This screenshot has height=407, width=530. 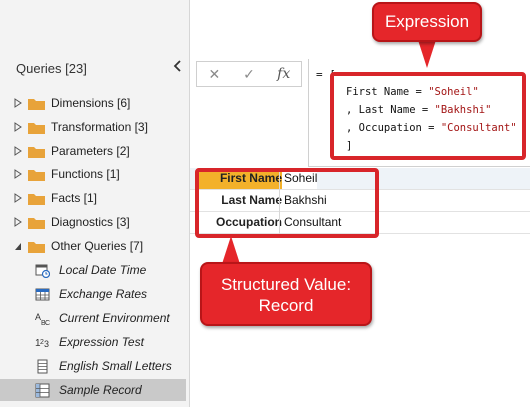 I want to click on query-group-label: Diagnostics [3], so click(x=90, y=222).